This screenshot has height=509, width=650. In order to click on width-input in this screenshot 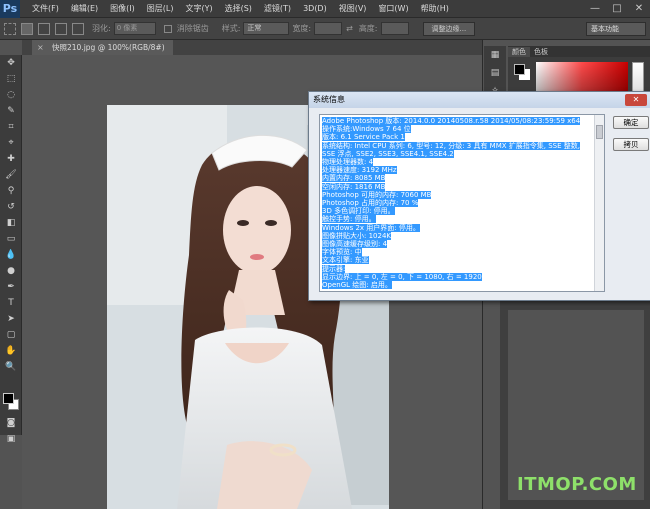, I will do `click(328, 28)`.